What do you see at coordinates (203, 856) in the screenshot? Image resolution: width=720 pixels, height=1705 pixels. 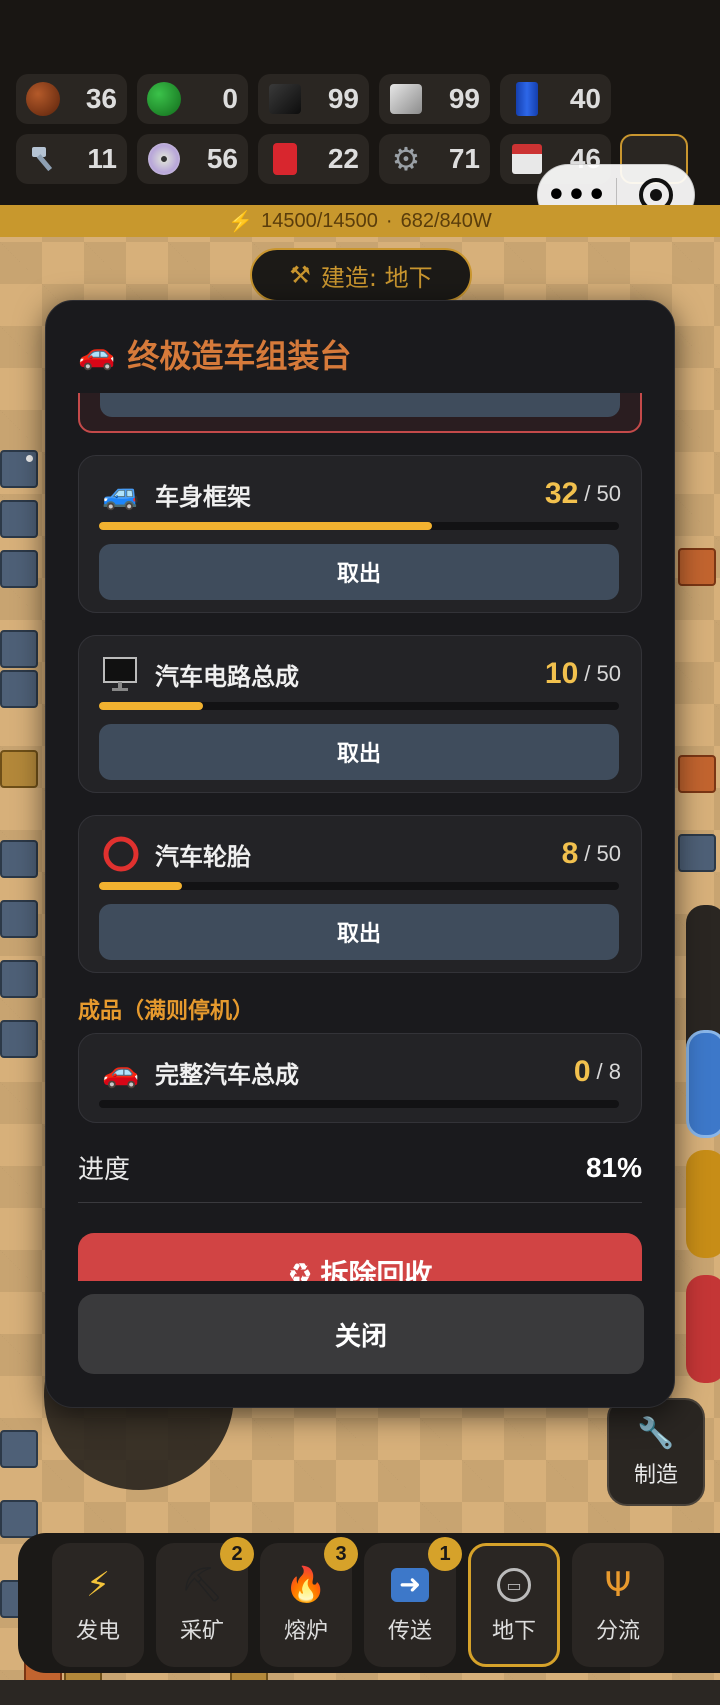 I see `item-name: 汽车轮胎` at bounding box center [203, 856].